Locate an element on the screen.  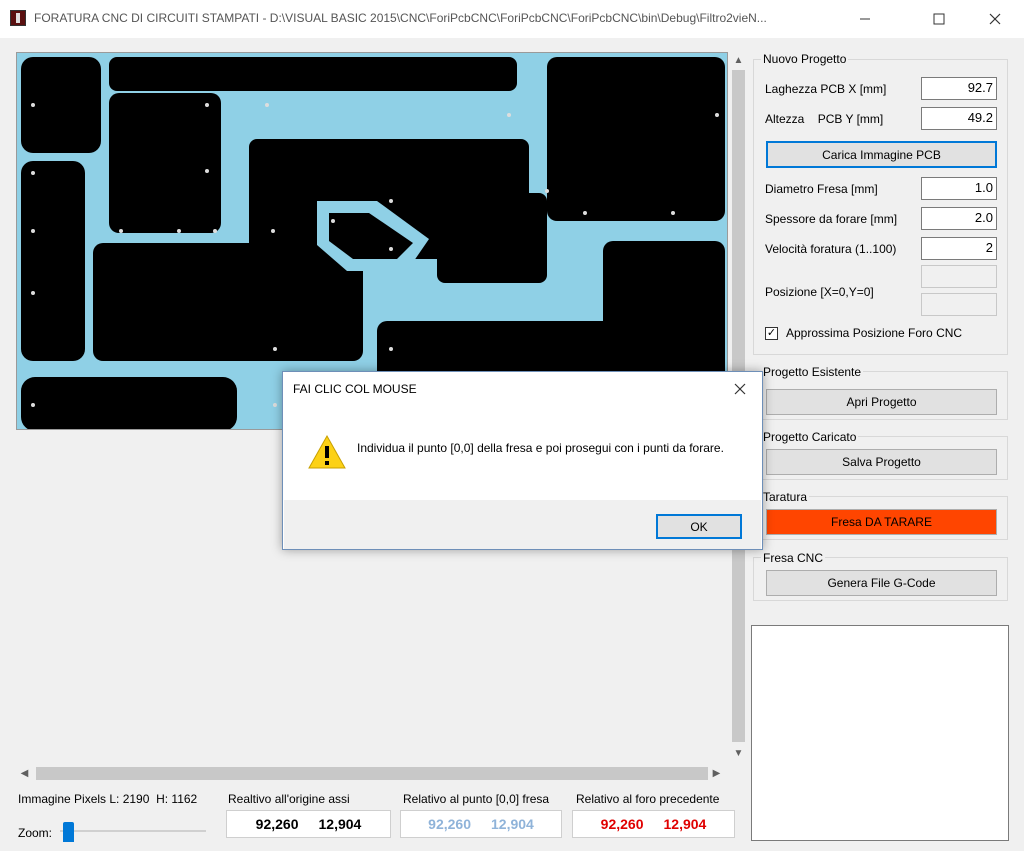
scroll-up-icon: ▲ is located at coordinates (738, 60).